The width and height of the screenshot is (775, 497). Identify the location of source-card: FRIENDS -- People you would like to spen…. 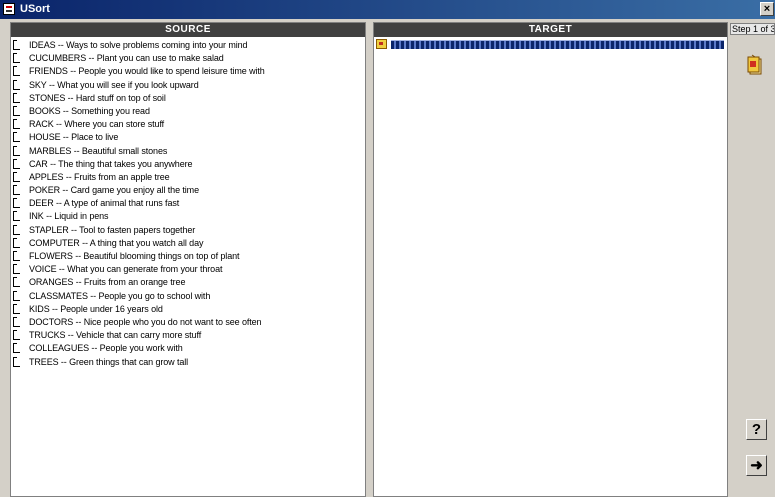
(188, 71).